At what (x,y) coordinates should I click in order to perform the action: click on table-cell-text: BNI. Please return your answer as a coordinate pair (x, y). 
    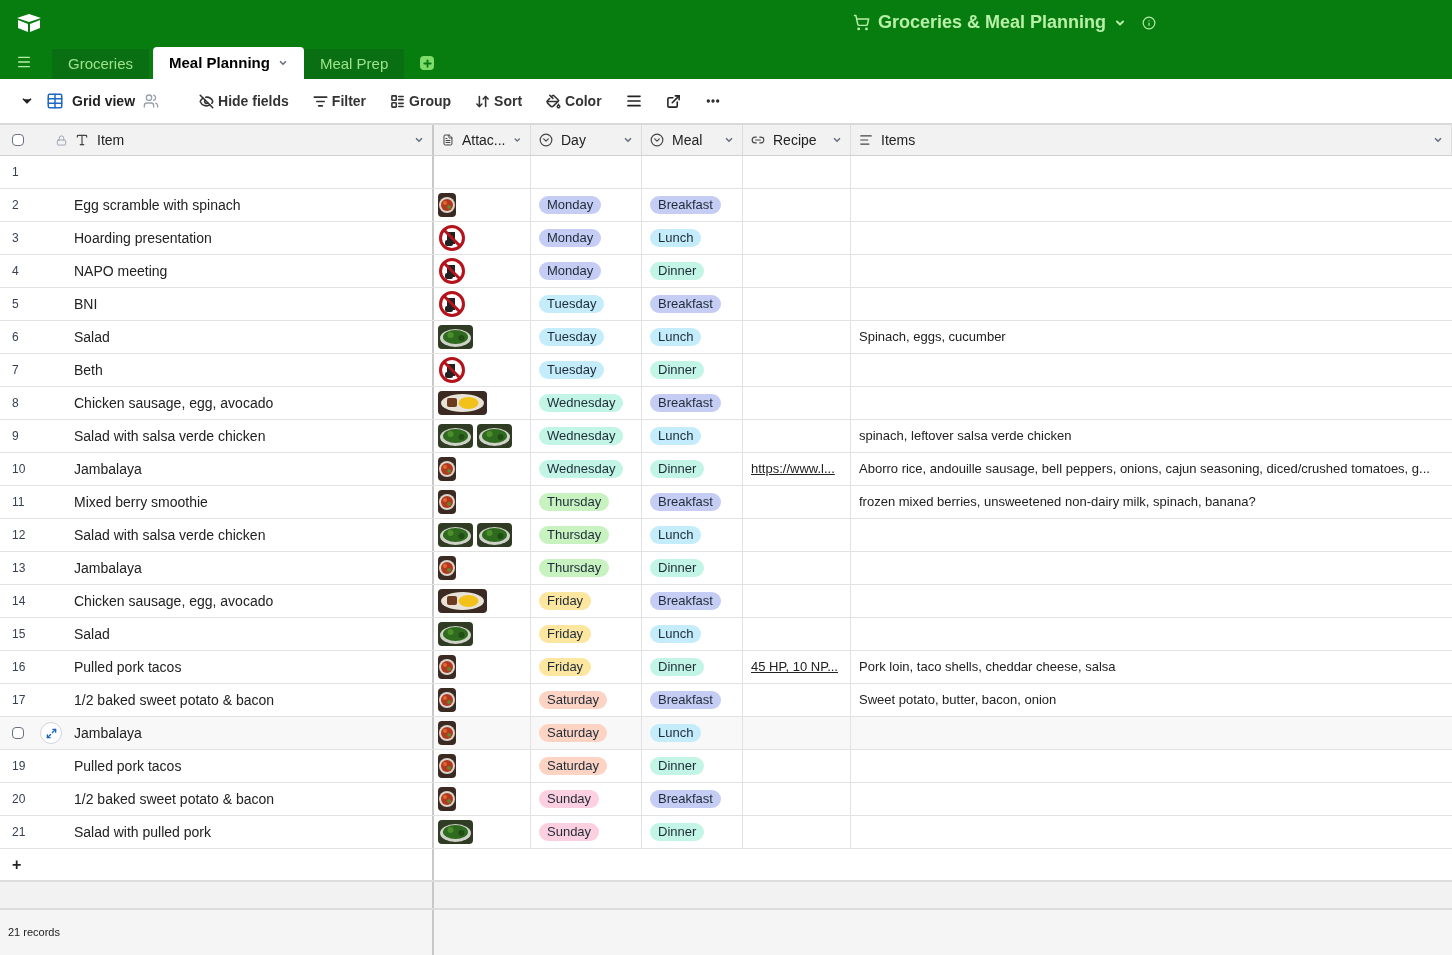
    Looking at the image, I should click on (86, 304).